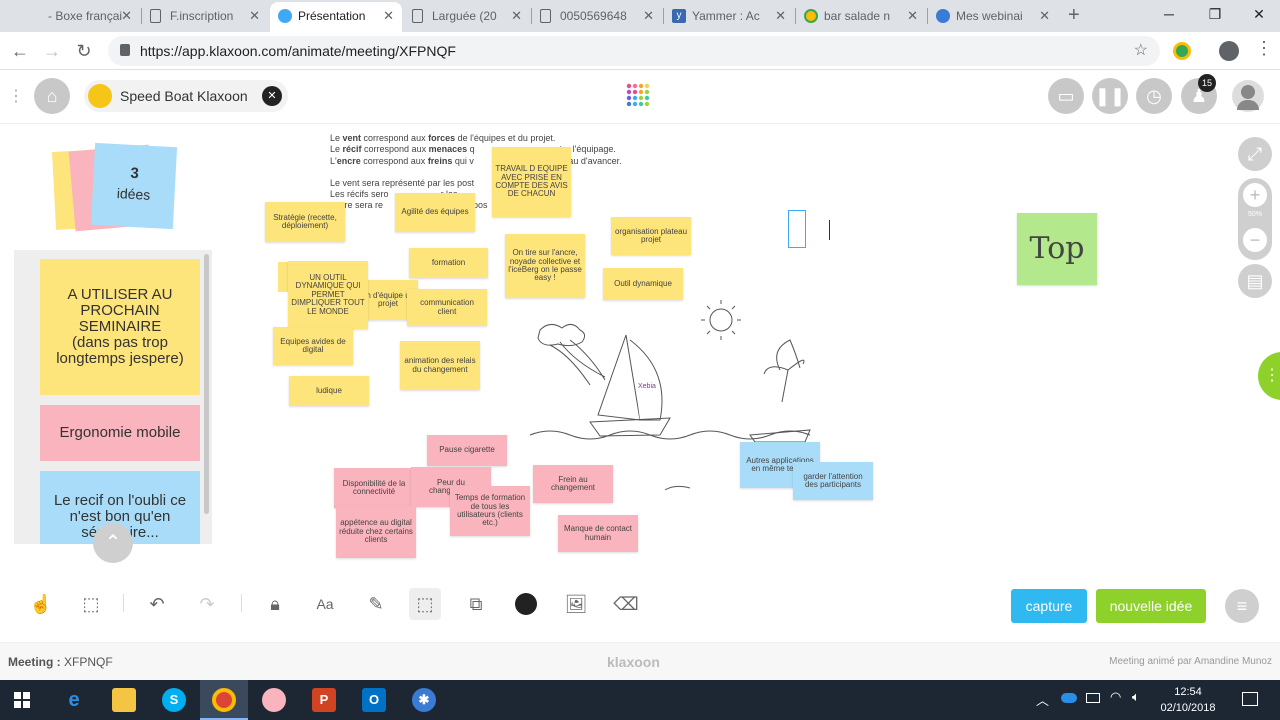  Describe the element at coordinates (424, 700) in the screenshot. I see `webinar-app-icon: ✱` at that location.